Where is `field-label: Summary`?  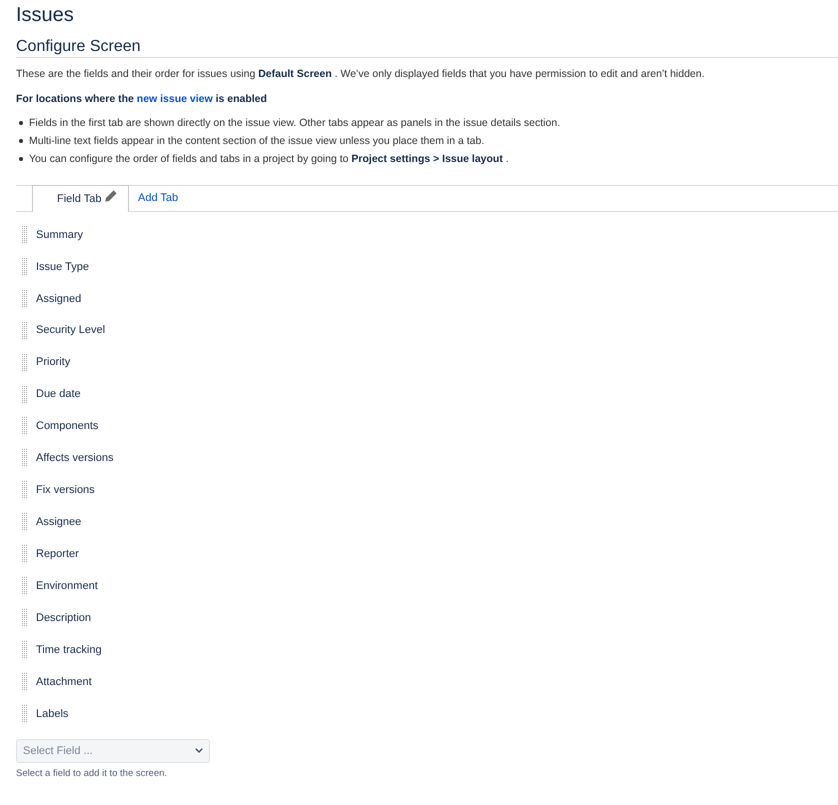 field-label: Summary is located at coordinates (60, 235).